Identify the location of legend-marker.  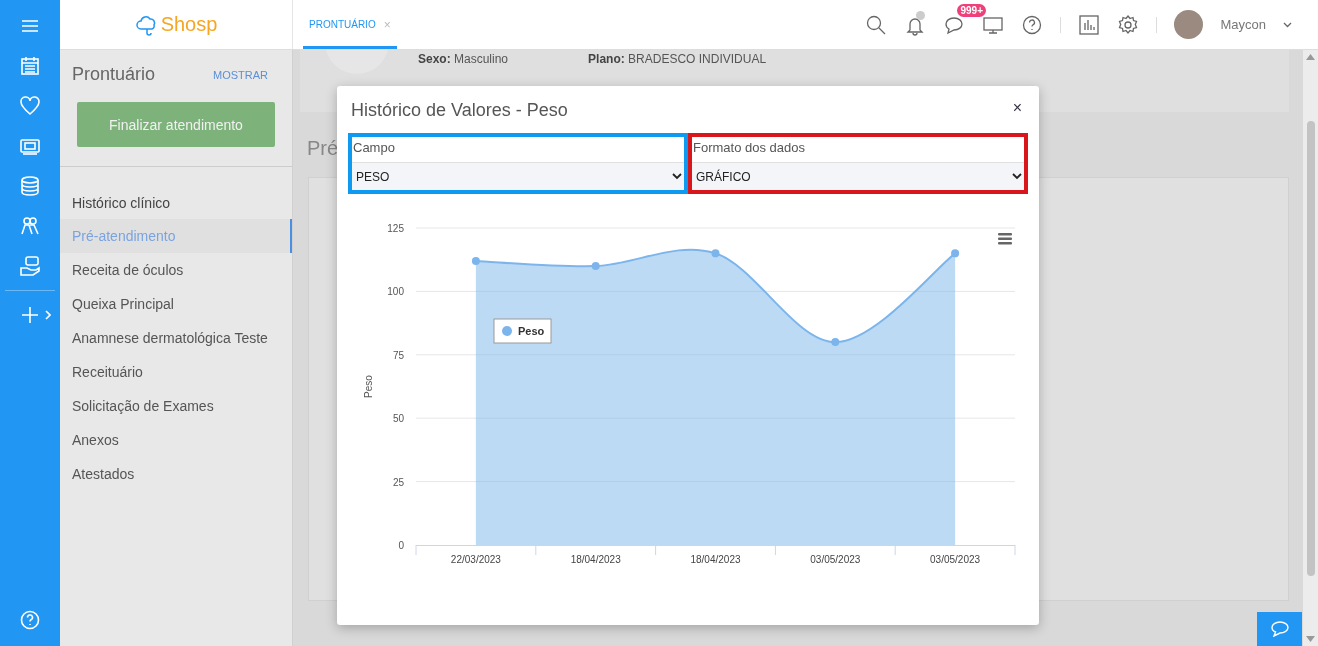
(507, 331).